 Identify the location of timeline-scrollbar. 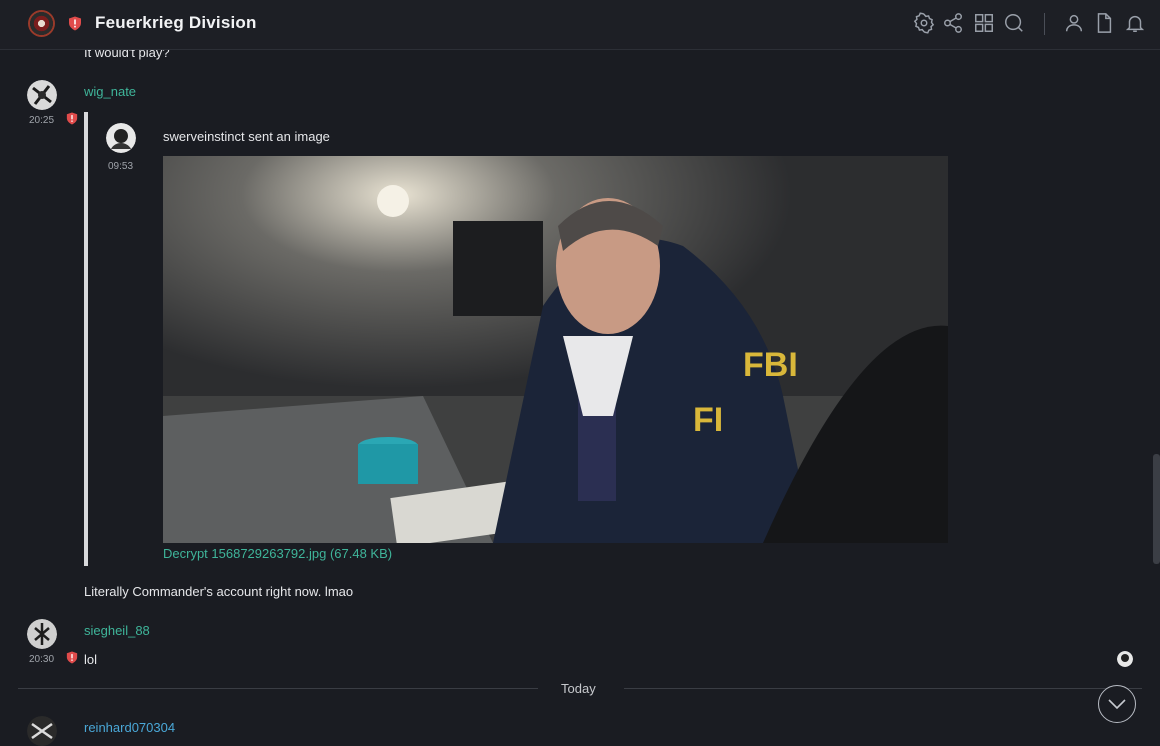
(1156, 509).